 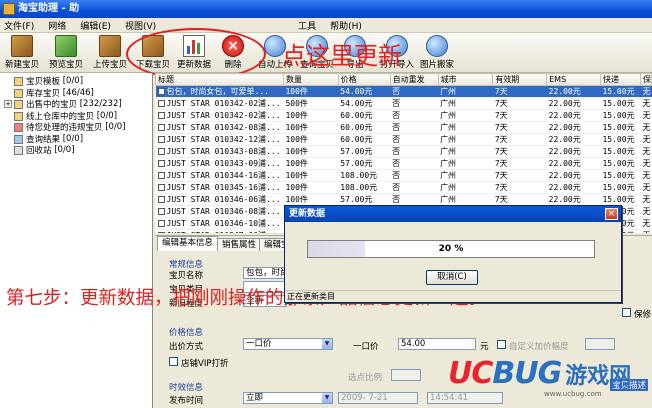 What do you see at coordinates (356, 91) in the screenshot?
I see `cell-text: 54.00元` at bounding box center [356, 91].